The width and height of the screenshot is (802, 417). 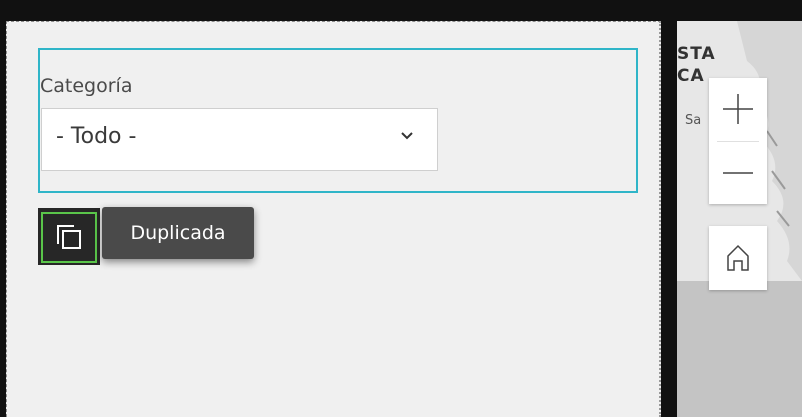 I want to click on chevron-down-icon, so click(x=407, y=136).